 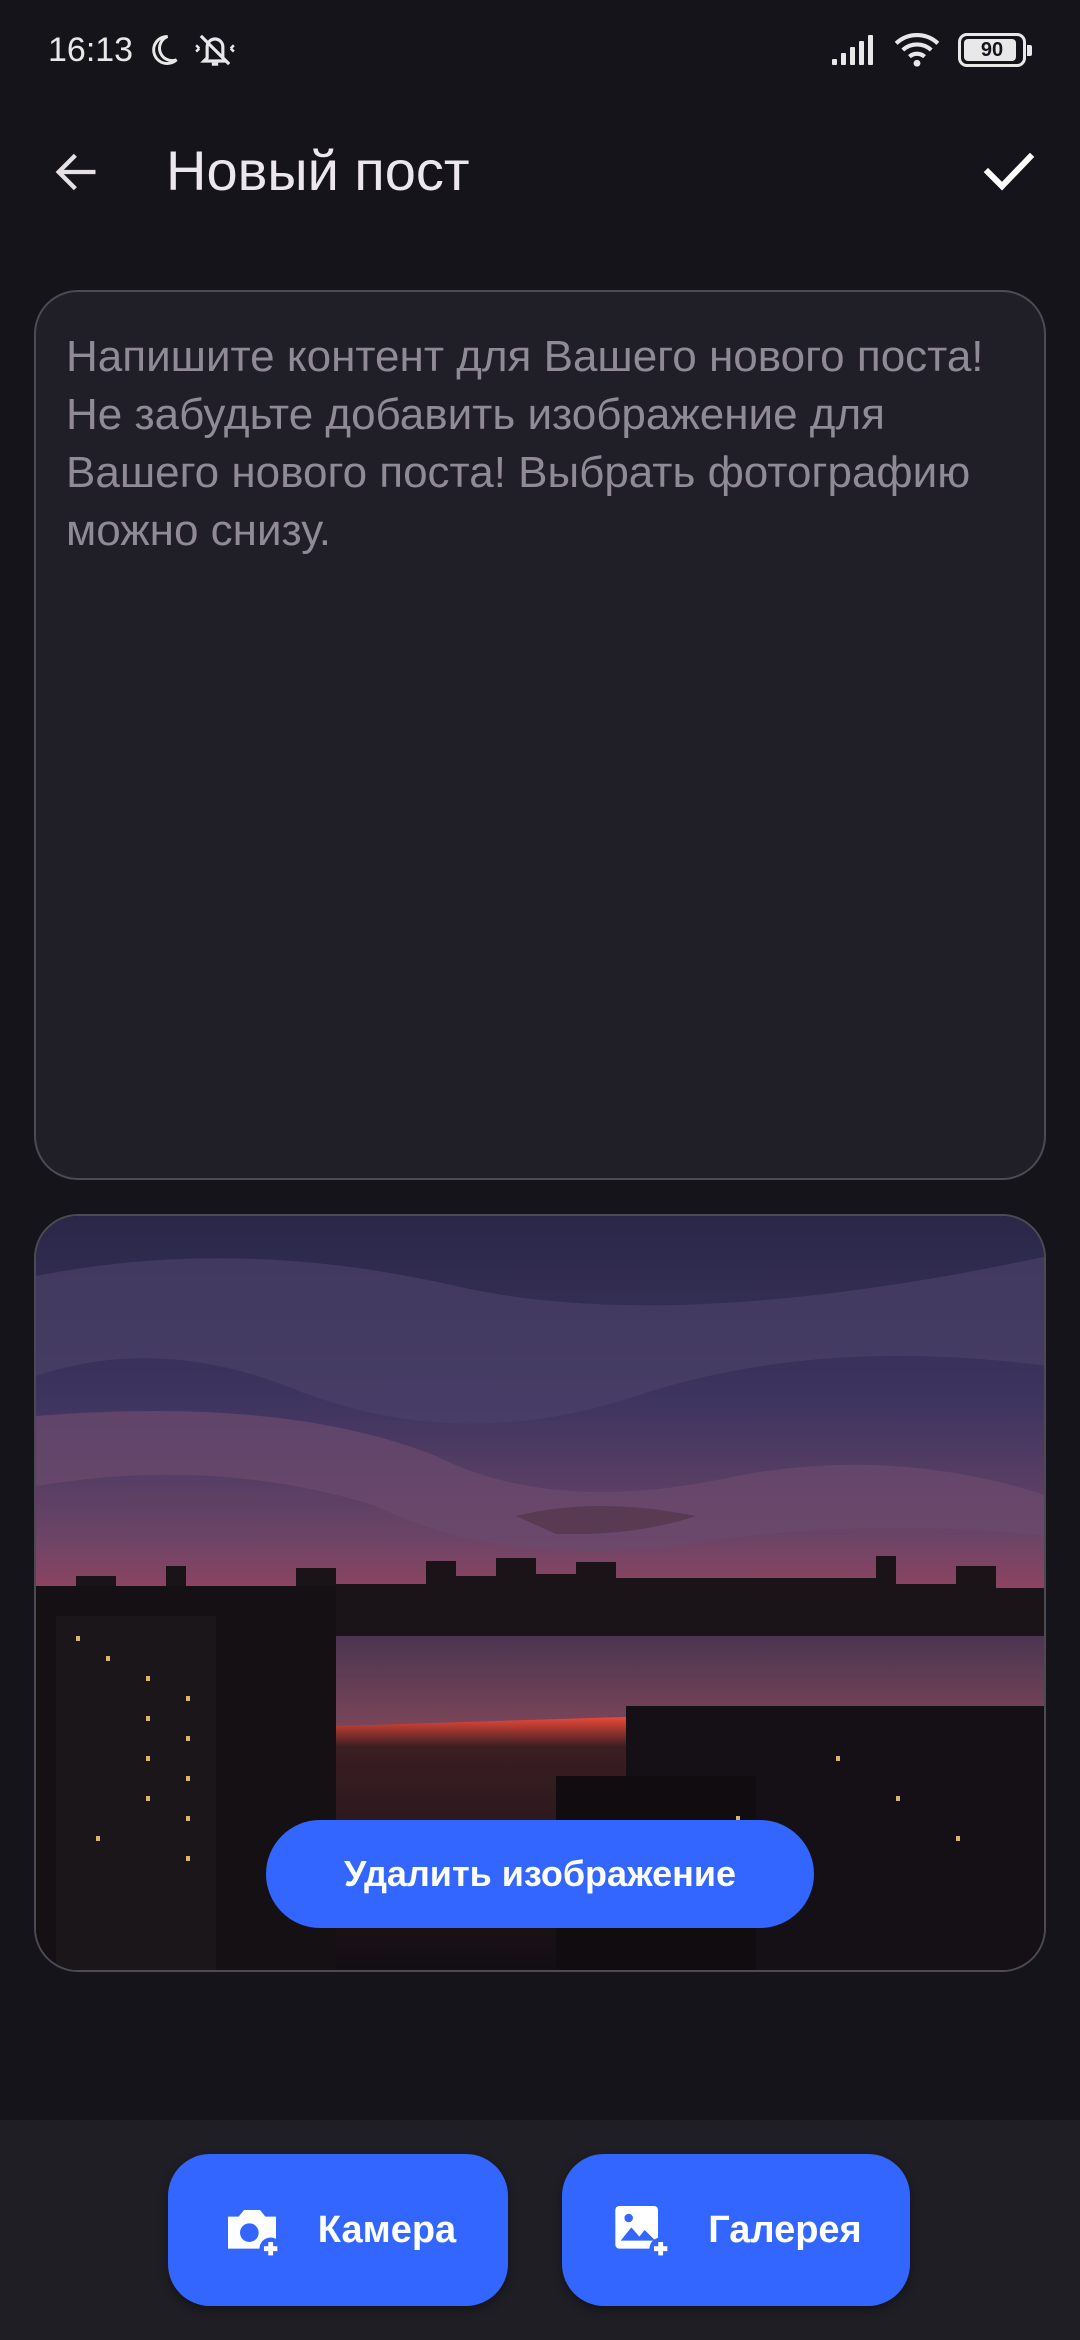 What do you see at coordinates (91, 49) in the screenshot?
I see `status-time: 16:13` at bounding box center [91, 49].